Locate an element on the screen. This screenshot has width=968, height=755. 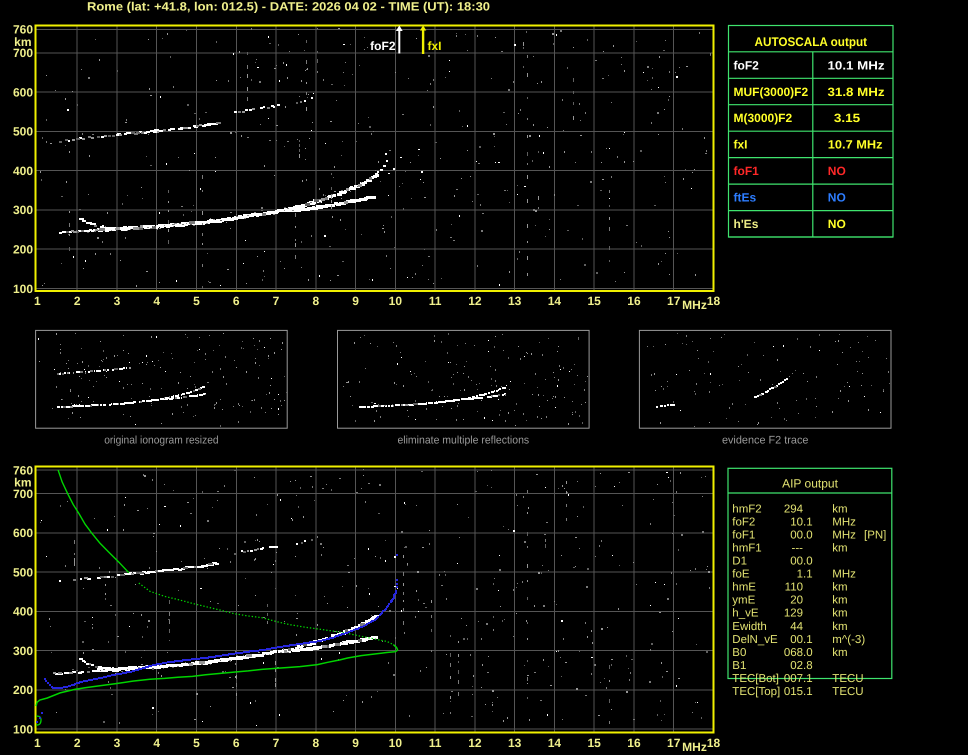
svg-text: ymE is located at coordinates (743, 601).